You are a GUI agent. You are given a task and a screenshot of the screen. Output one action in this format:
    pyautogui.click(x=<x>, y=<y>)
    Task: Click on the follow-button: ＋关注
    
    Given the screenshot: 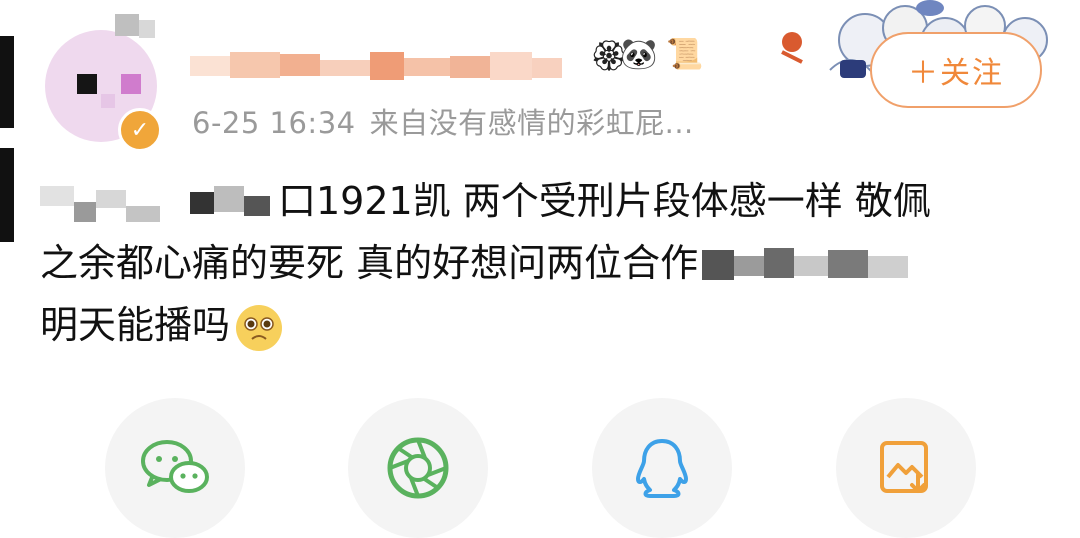 What is the action you would take?
    pyautogui.click(x=956, y=70)
    